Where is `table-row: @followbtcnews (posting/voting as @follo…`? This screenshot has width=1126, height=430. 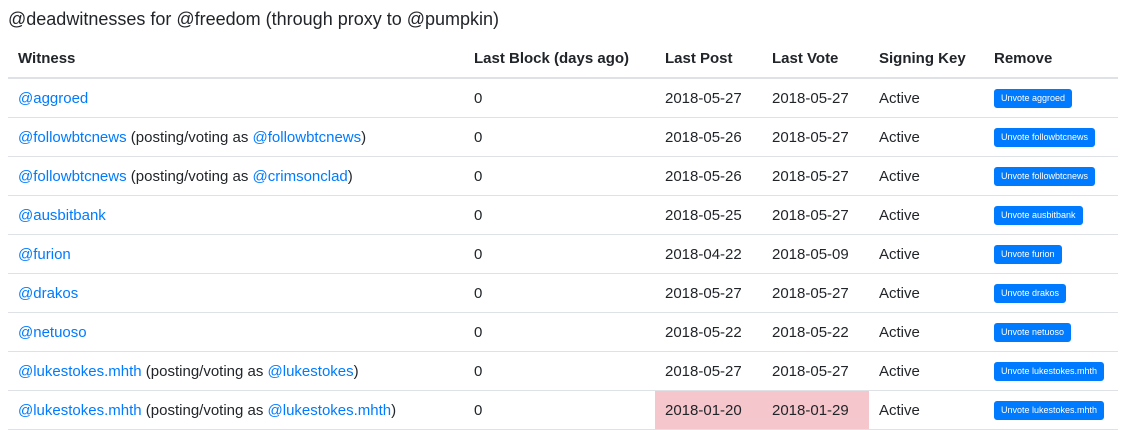 table-row: @followbtcnews (posting/voting as @follo… is located at coordinates (563, 137).